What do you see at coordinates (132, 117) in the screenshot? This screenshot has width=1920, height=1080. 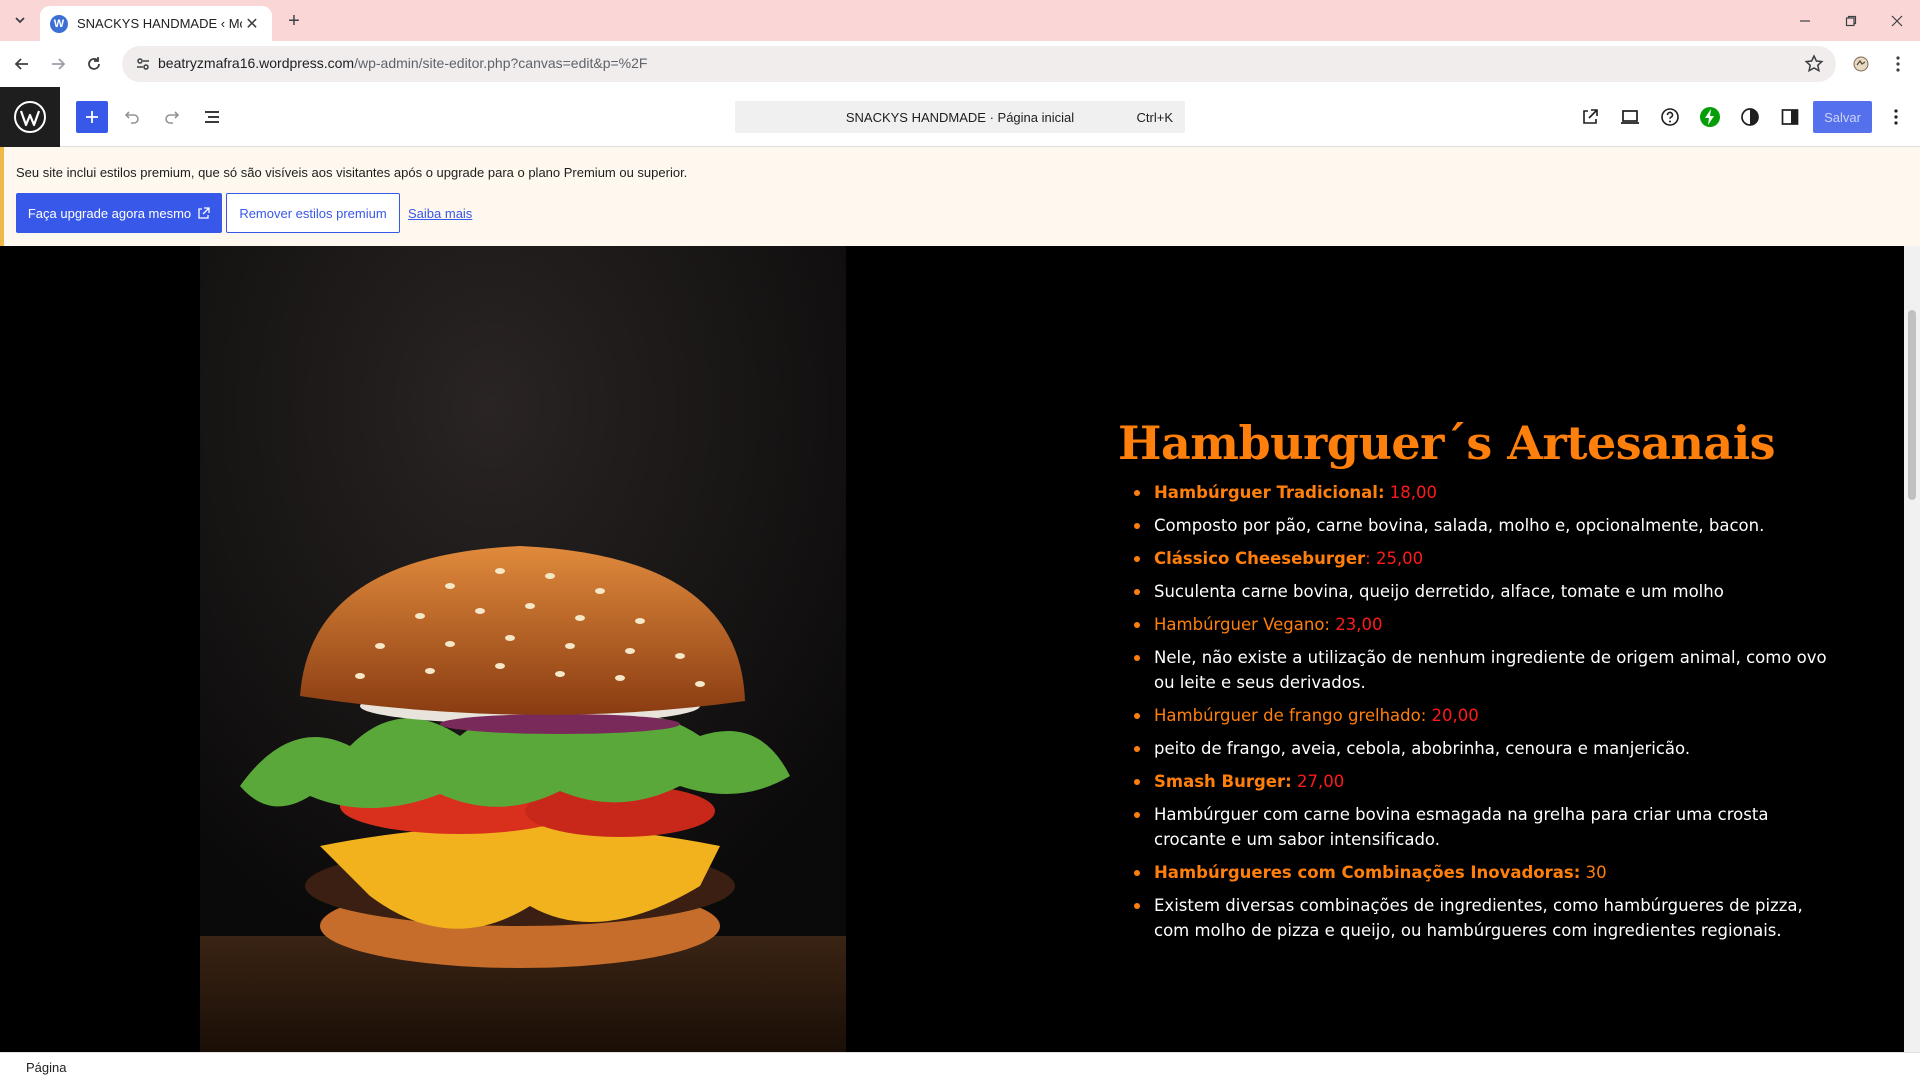 I see `undo-icon` at bounding box center [132, 117].